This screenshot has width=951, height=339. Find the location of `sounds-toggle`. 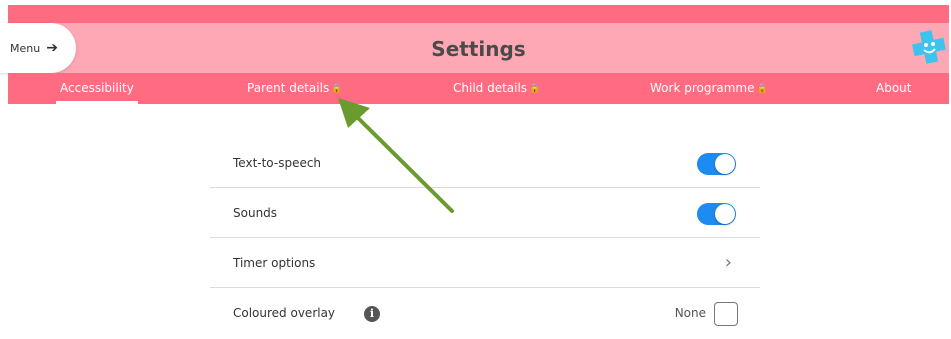

sounds-toggle is located at coordinates (716, 214).